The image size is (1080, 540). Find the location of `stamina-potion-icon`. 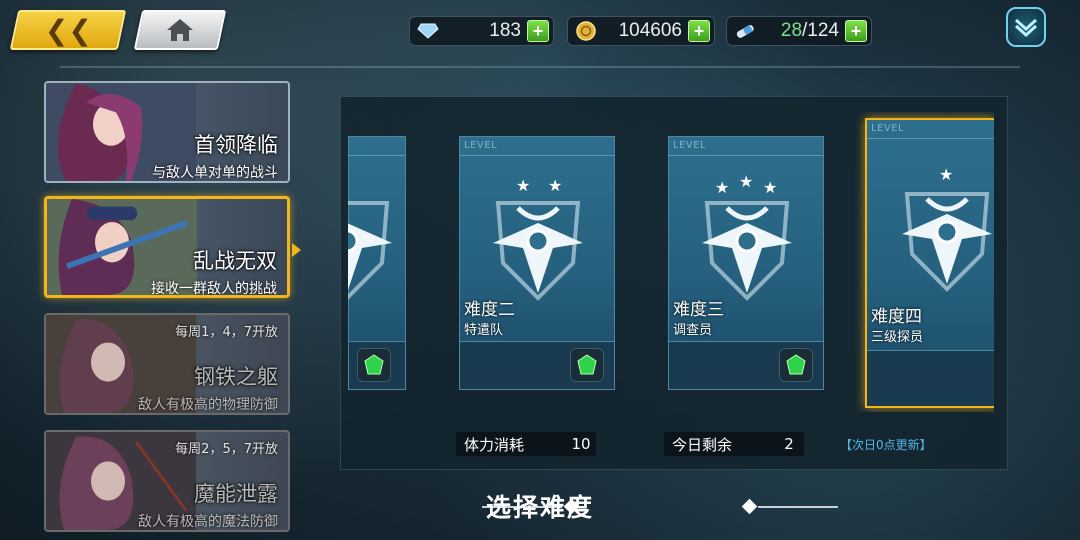

stamina-potion-icon is located at coordinates (745, 31).